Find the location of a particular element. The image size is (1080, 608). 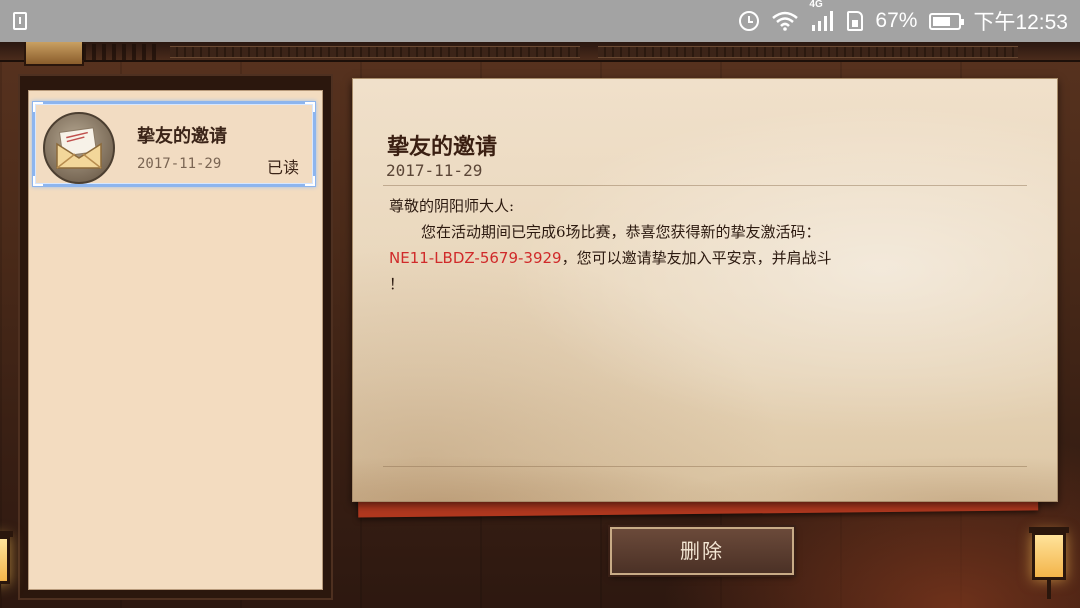

header-decoration is located at coordinates (122, 52).